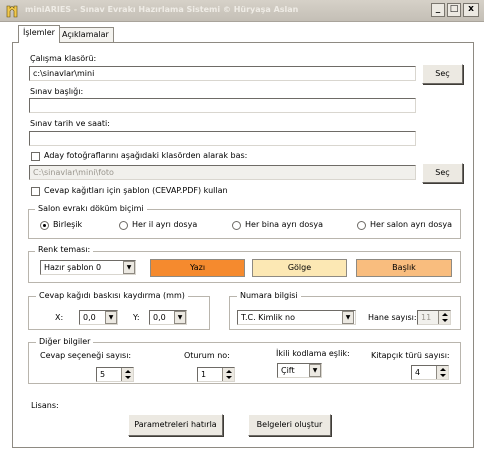 The width and height of the screenshot is (484, 452). Describe the element at coordinates (222, 138) in the screenshot. I see `exam-datetime-input` at that location.